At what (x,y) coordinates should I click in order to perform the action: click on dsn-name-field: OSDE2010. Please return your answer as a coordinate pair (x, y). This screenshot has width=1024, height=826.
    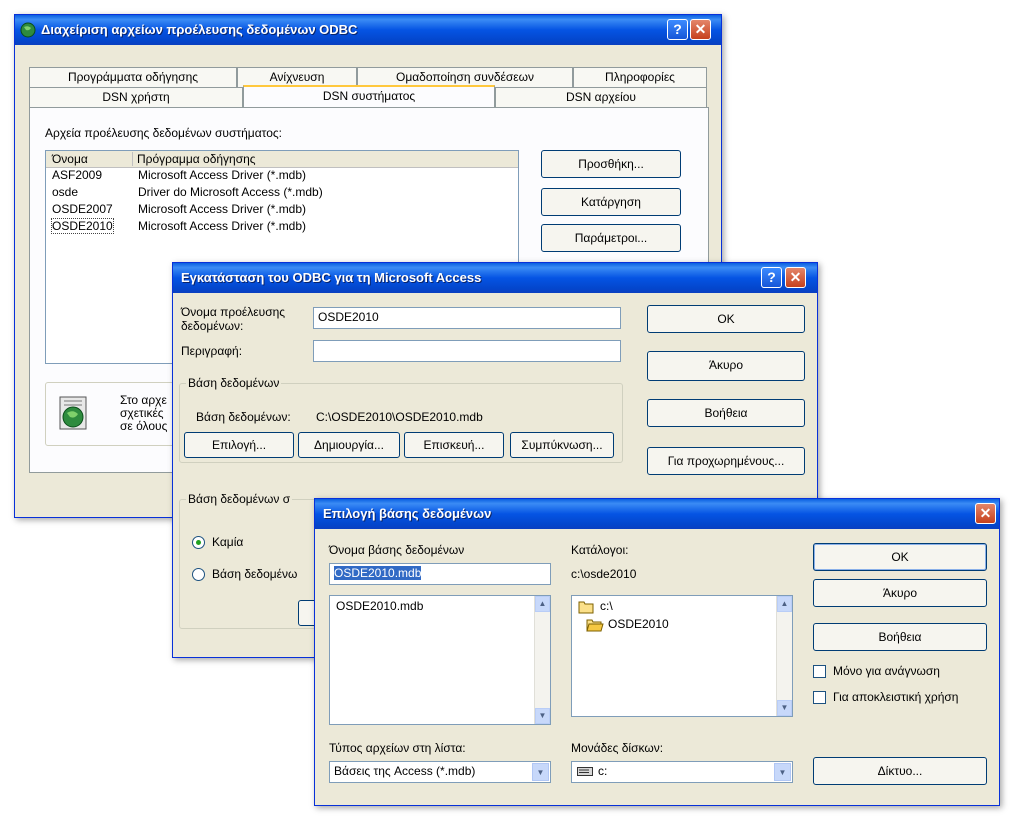
    Looking at the image, I should click on (467, 318).